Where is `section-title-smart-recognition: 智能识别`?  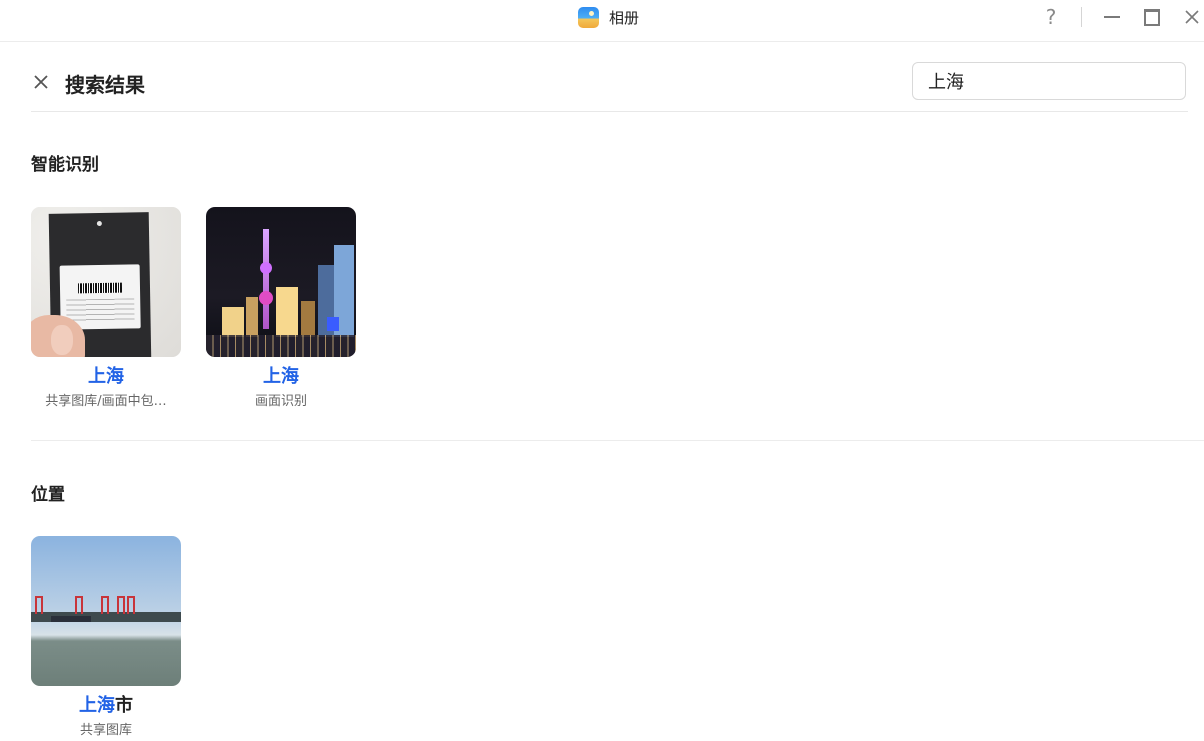
section-title-smart-recognition: 智能识别 is located at coordinates (65, 165).